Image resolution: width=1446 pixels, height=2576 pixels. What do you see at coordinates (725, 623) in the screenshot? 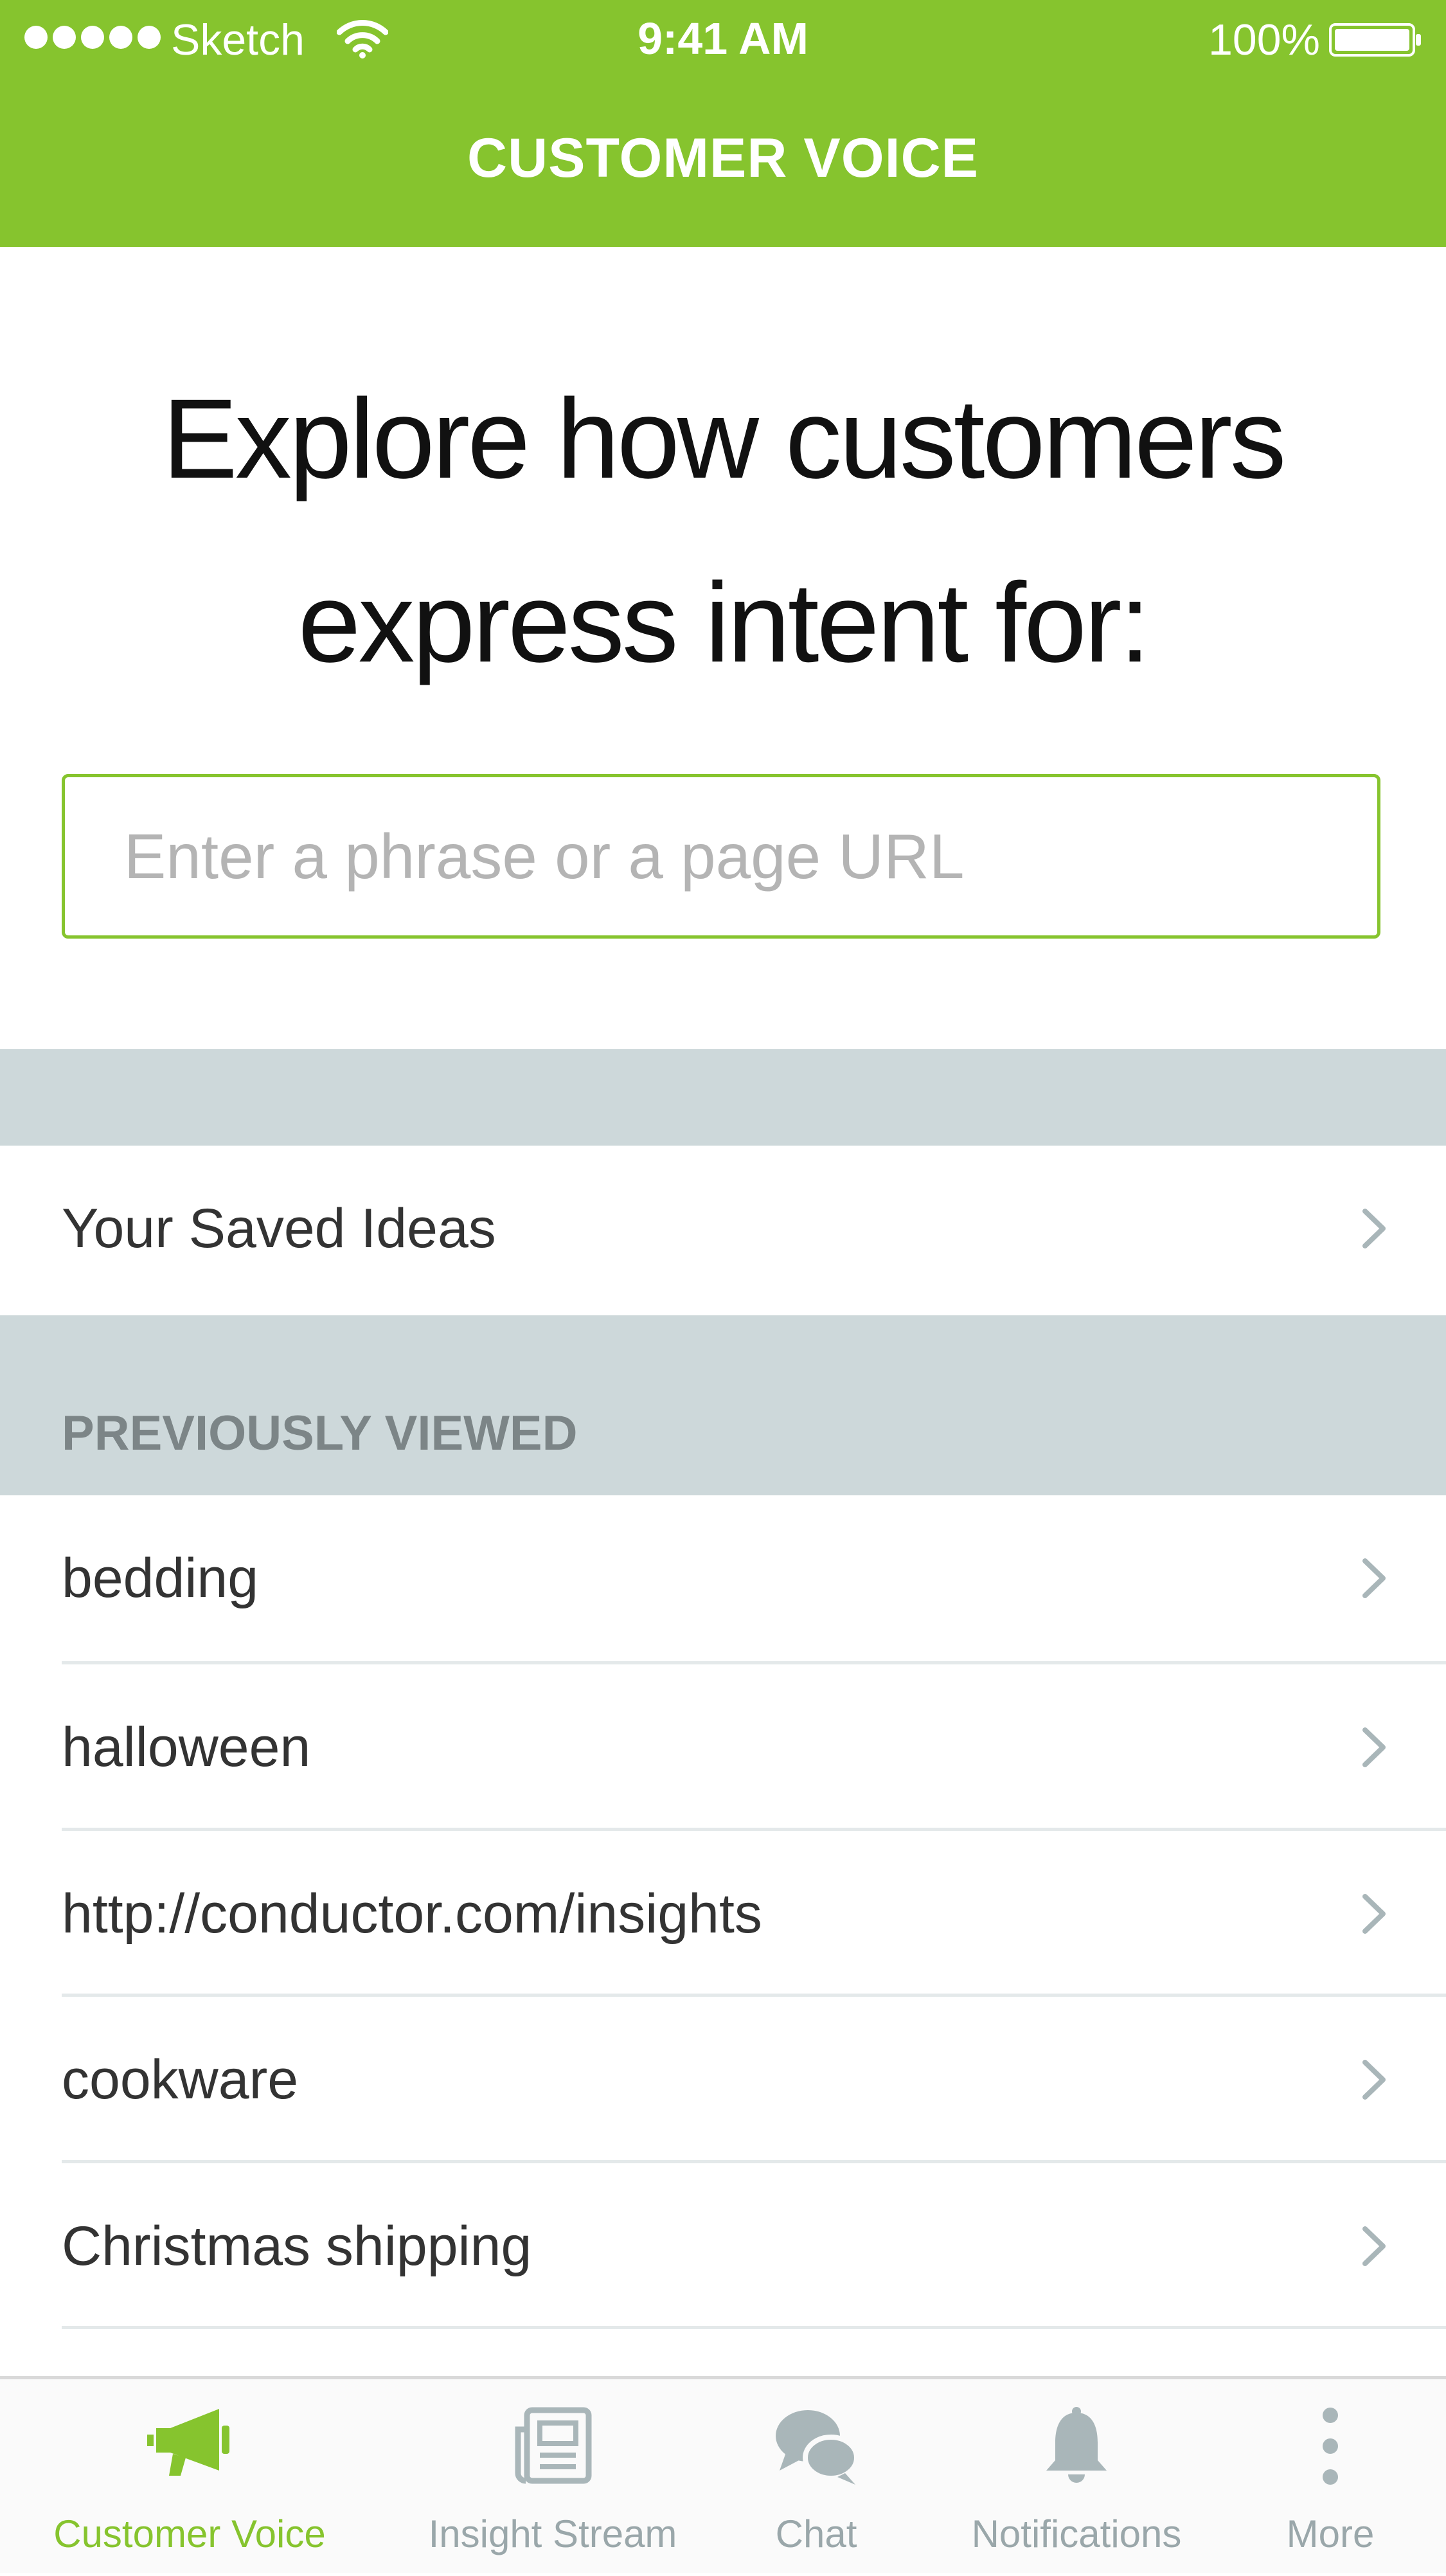
I see `hero-line-2: express intent for:` at bounding box center [725, 623].